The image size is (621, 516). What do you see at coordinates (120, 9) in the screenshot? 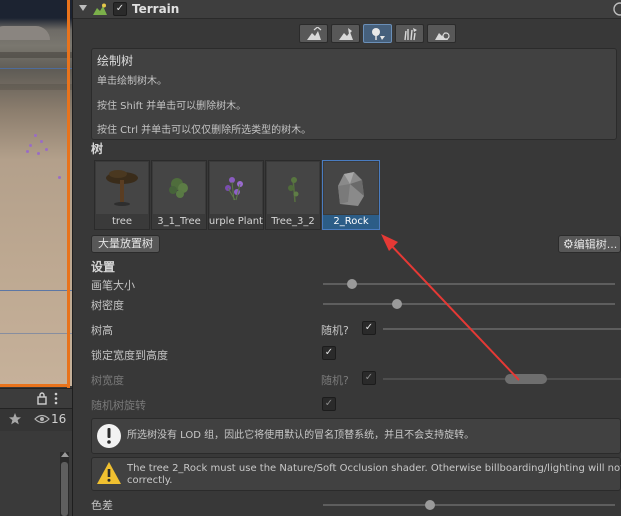
I see `component-enabled-checkbox: ✓` at bounding box center [120, 9].